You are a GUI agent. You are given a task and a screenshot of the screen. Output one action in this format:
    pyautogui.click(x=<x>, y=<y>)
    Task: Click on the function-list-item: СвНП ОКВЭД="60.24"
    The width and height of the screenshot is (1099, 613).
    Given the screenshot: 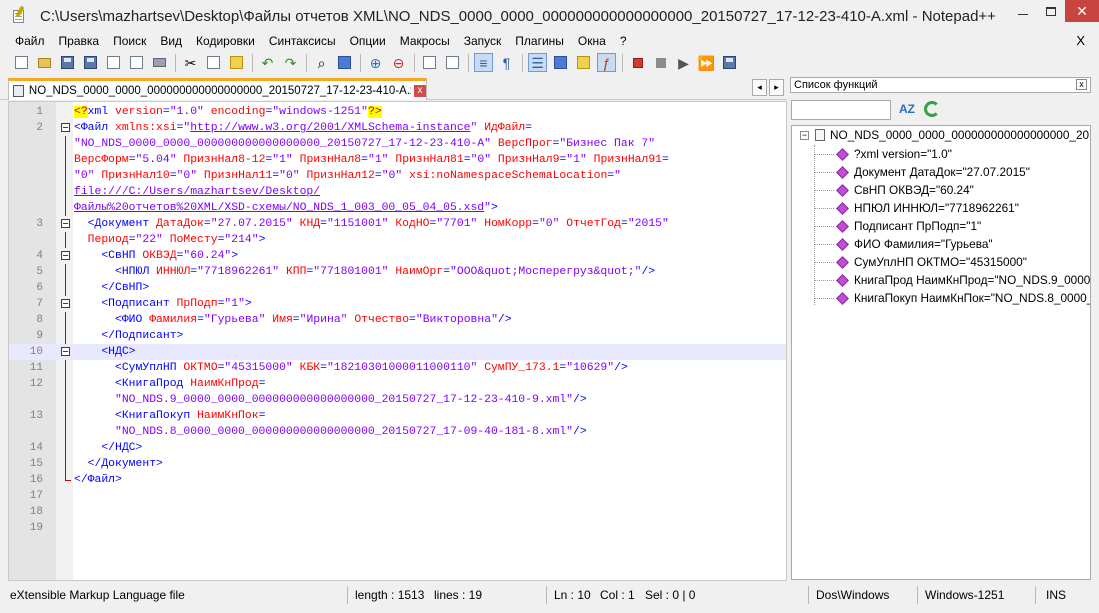 What is the action you would take?
    pyautogui.click(x=905, y=190)
    